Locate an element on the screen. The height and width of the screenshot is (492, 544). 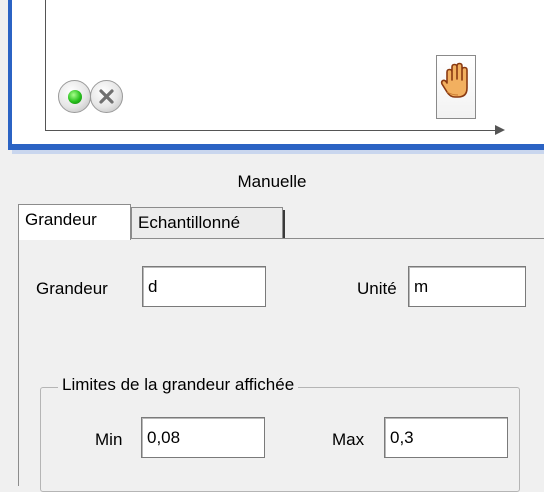
min-input is located at coordinates (203, 437).